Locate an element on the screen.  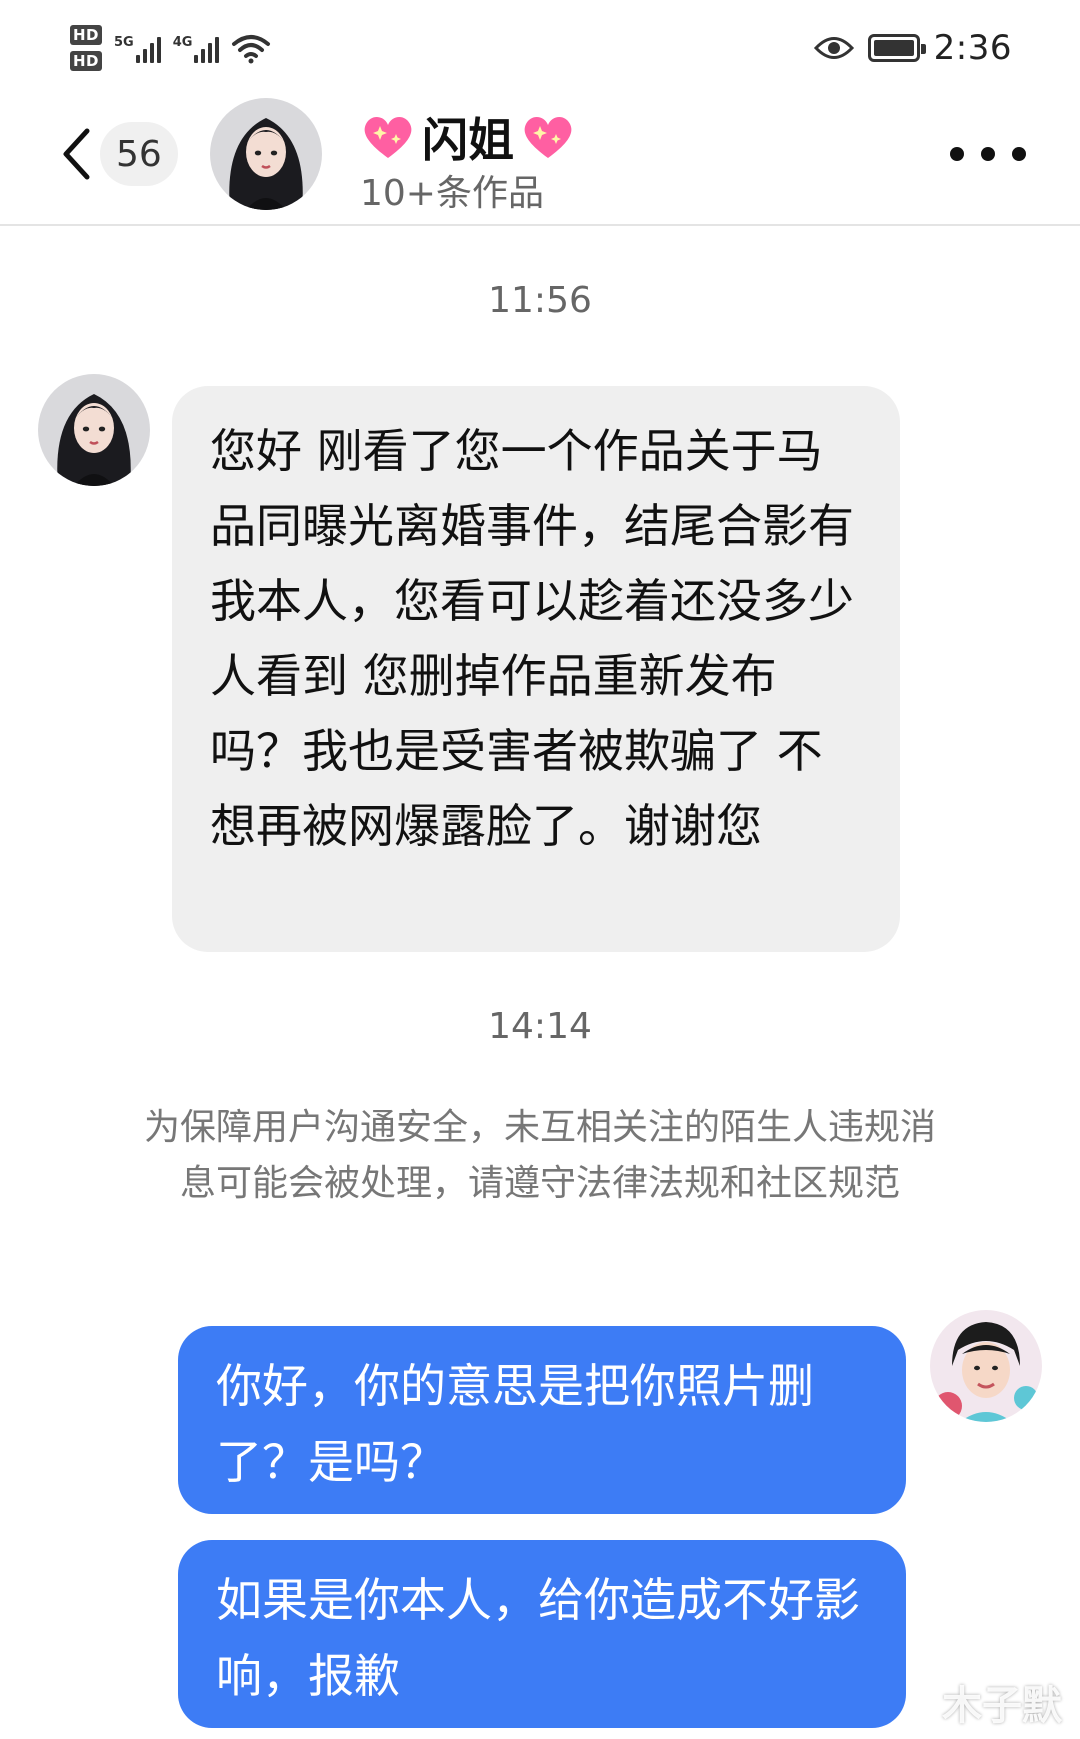
chat-header: 56 闪姐 10+条作品 is located at coordinates (540, 159).